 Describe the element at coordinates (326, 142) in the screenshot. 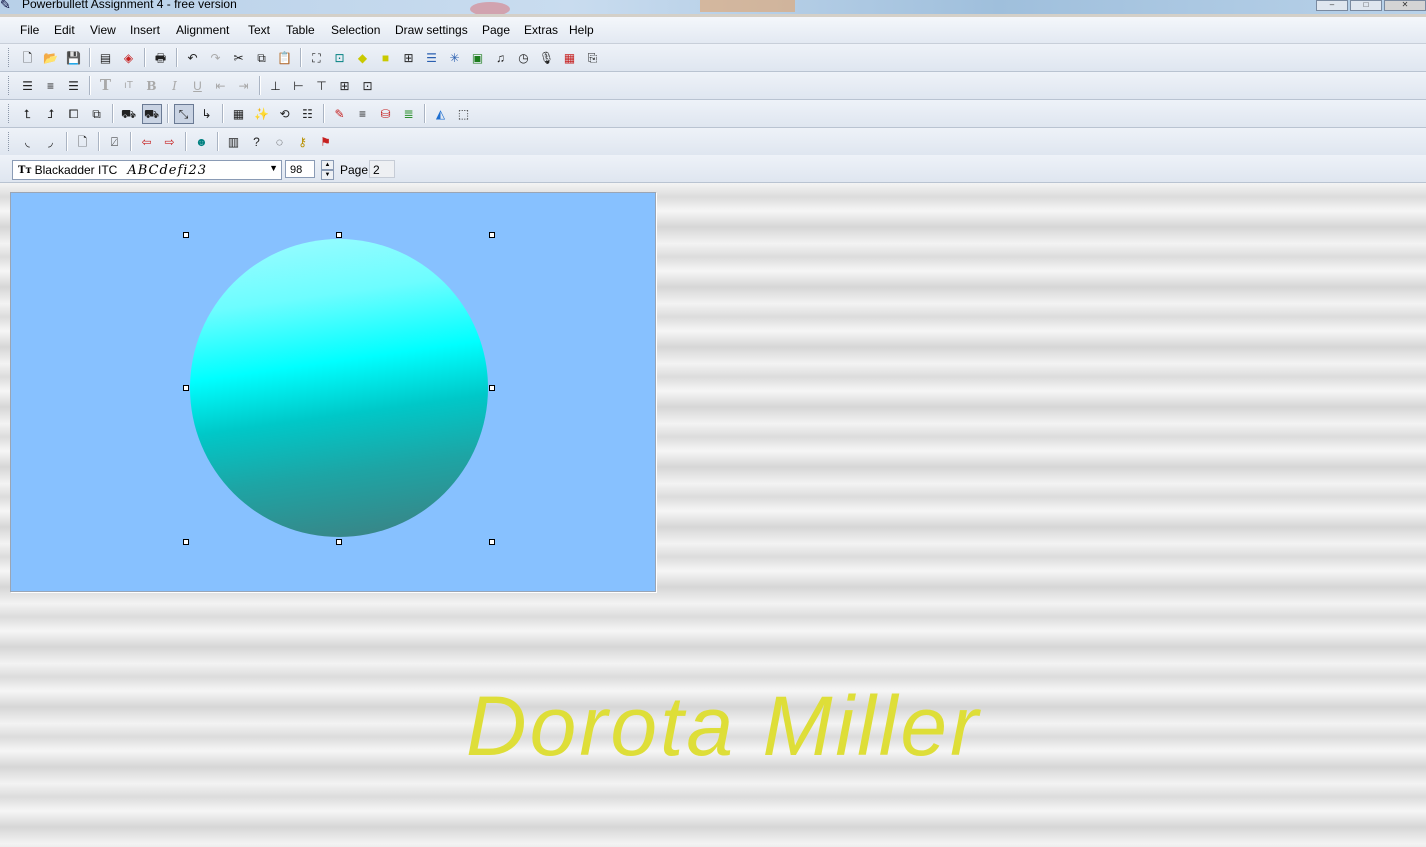

I see `flag-icon: ⚑` at that location.